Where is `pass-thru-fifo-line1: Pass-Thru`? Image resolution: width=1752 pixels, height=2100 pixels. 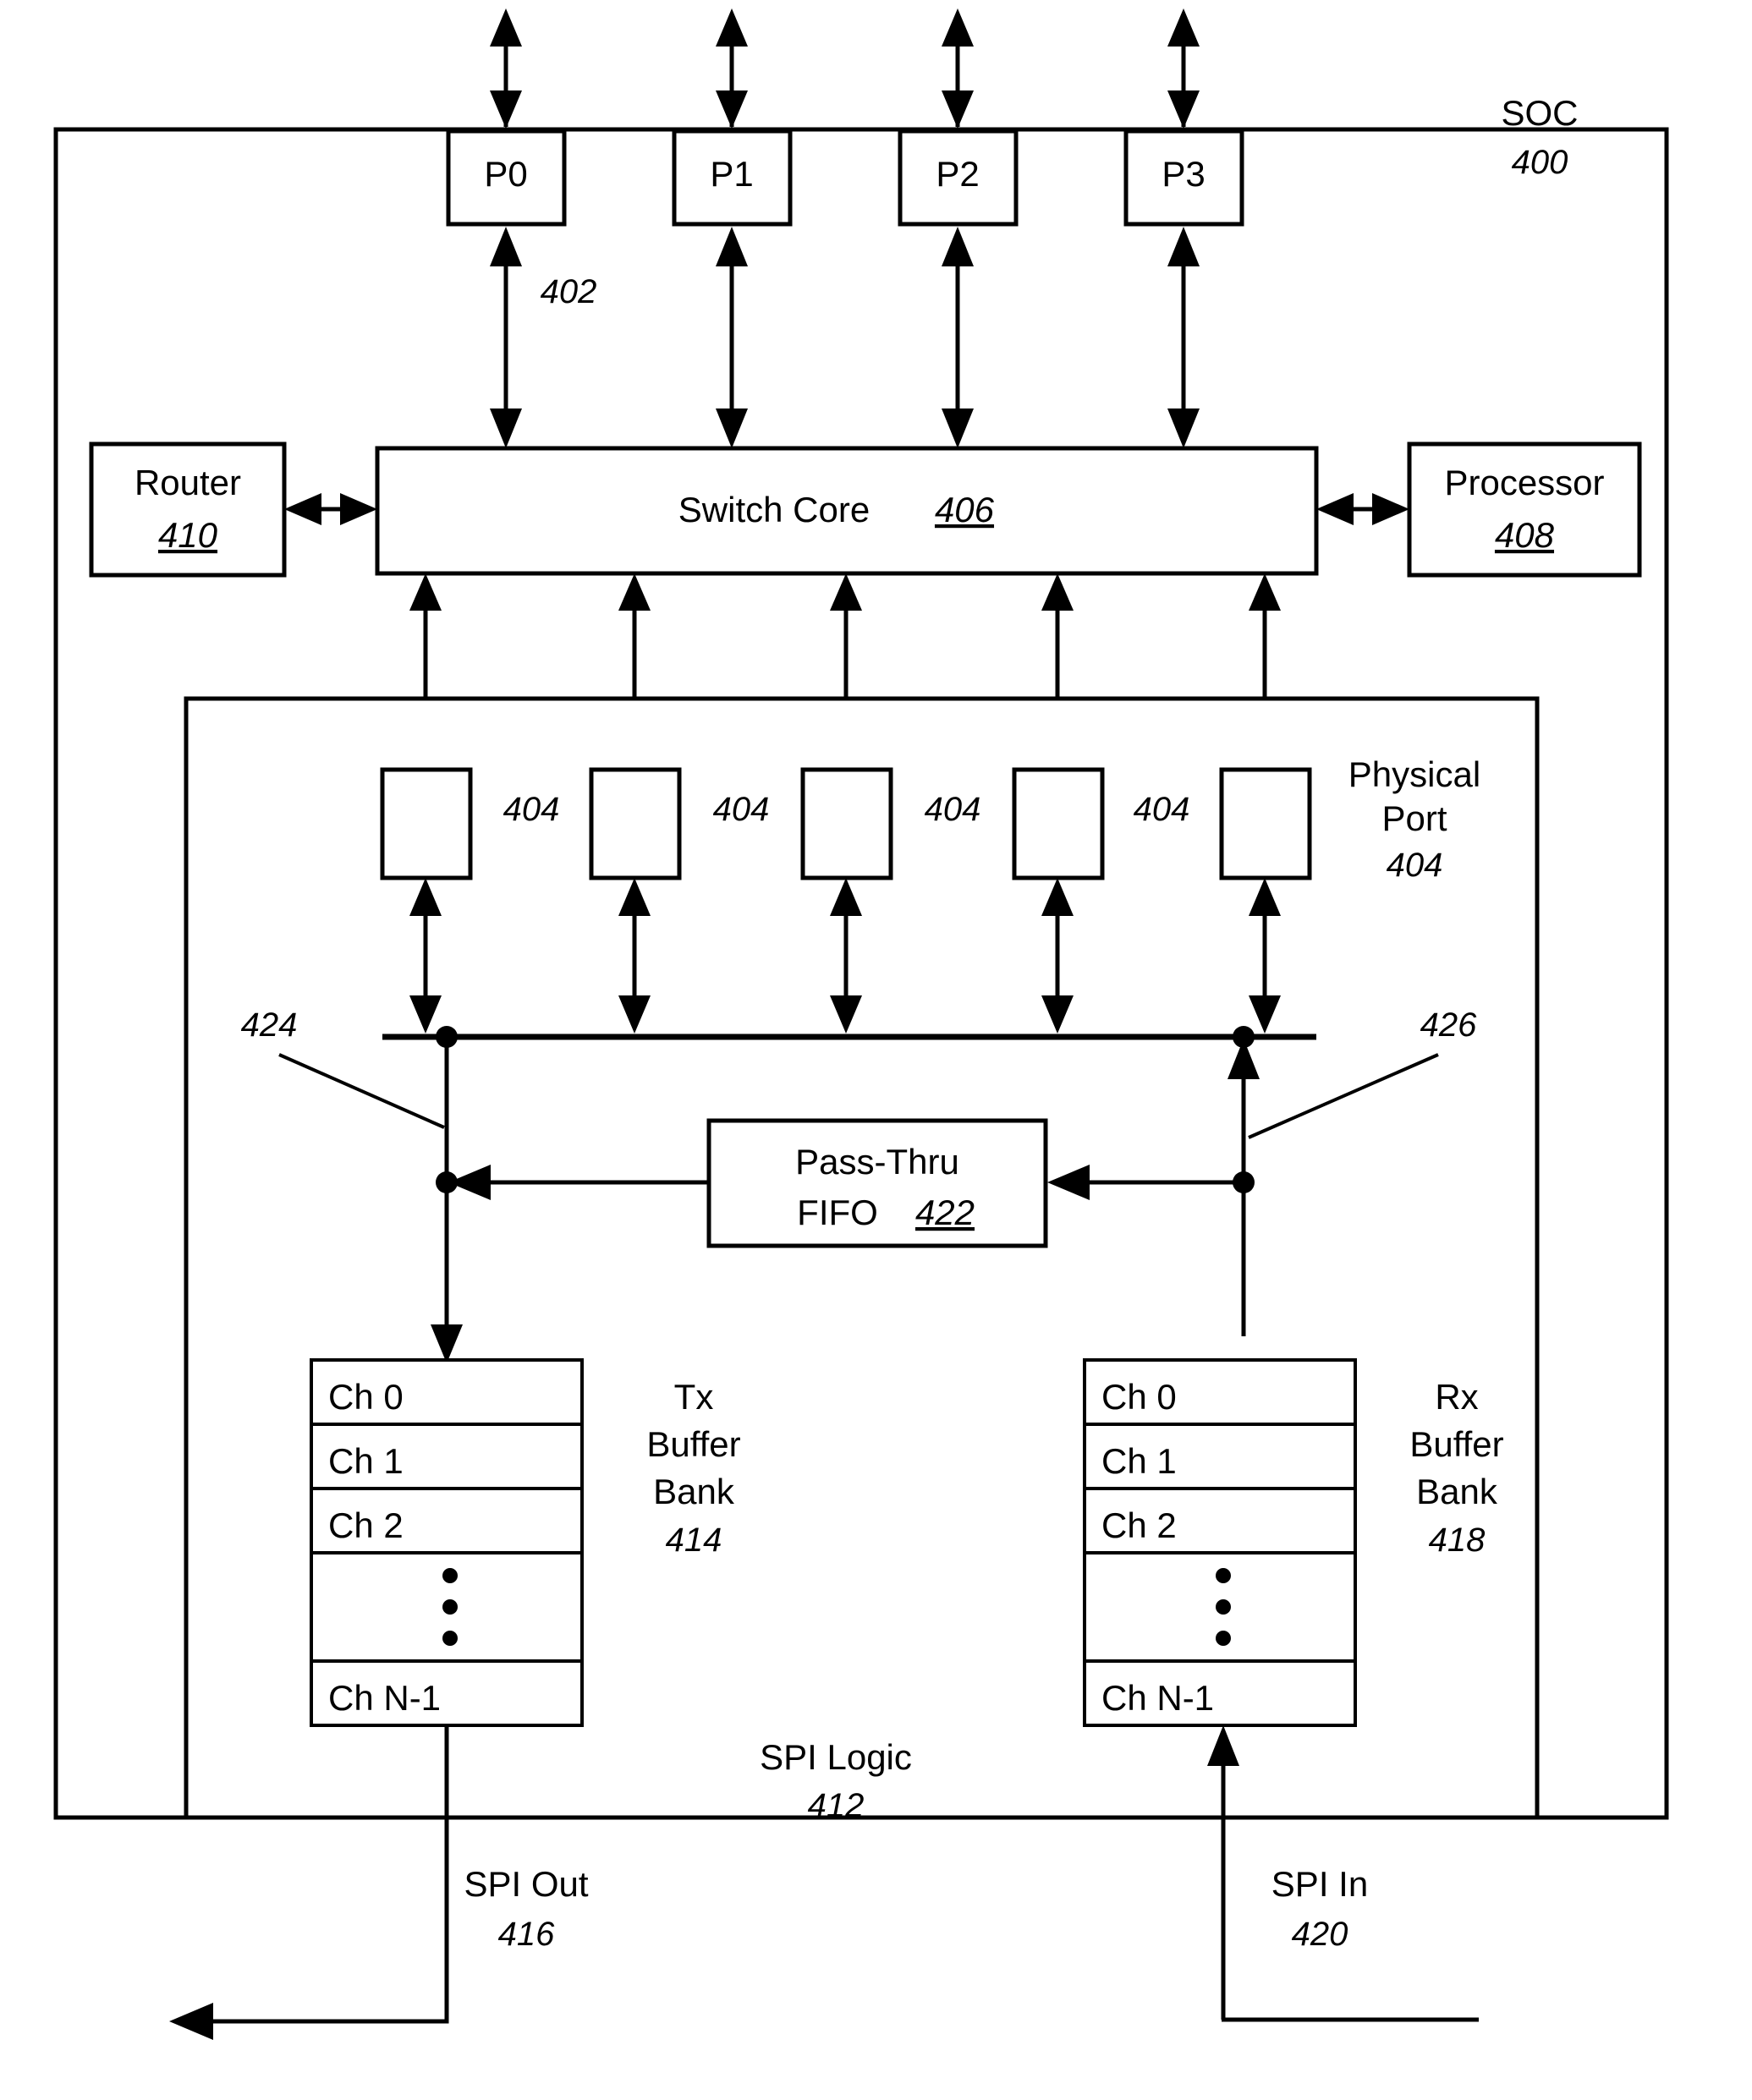
pass-thru-fifo-line1: Pass-Thru is located at coordinates (877, 1162).